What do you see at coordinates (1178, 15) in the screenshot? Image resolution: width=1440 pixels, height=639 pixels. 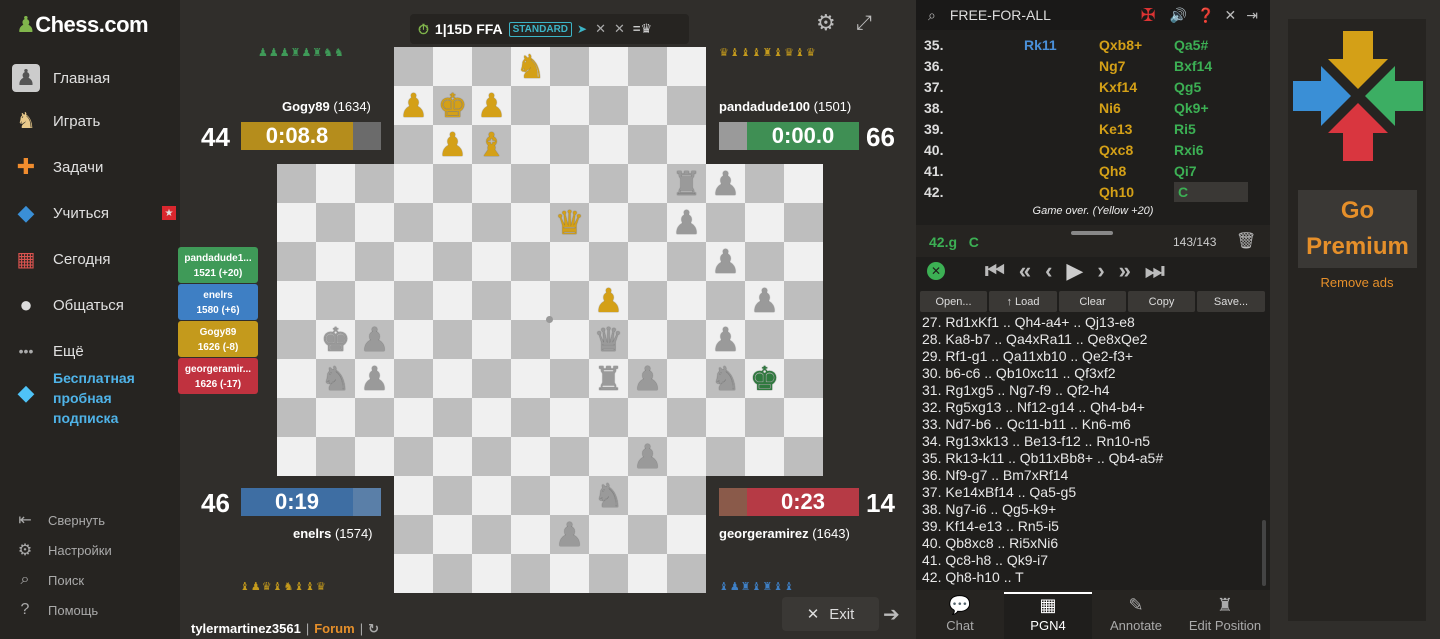 I see `sound-icon: 🔊` at bounding box center [1178, 15].